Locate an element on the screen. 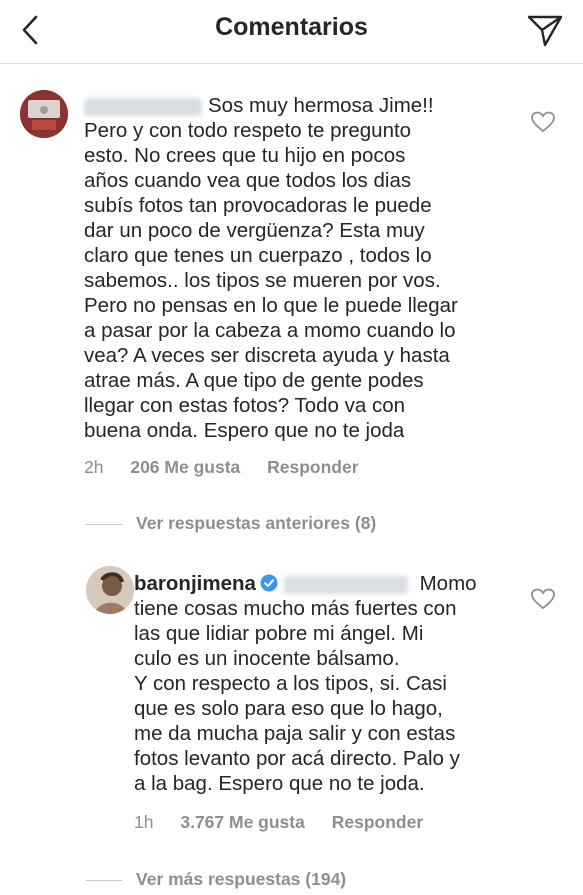 Image resolution: width=583 pixels, height=895 pixels. header-bar: Comentarios is located at coordinates (291, 32).